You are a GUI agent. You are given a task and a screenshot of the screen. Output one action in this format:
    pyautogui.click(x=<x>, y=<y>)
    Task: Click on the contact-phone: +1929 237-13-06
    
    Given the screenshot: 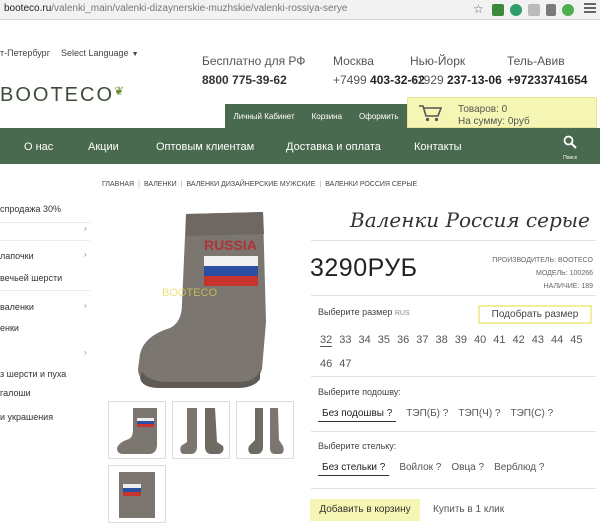 What is the action you would take?
    pyautogui.click(x=456, y=80)
    